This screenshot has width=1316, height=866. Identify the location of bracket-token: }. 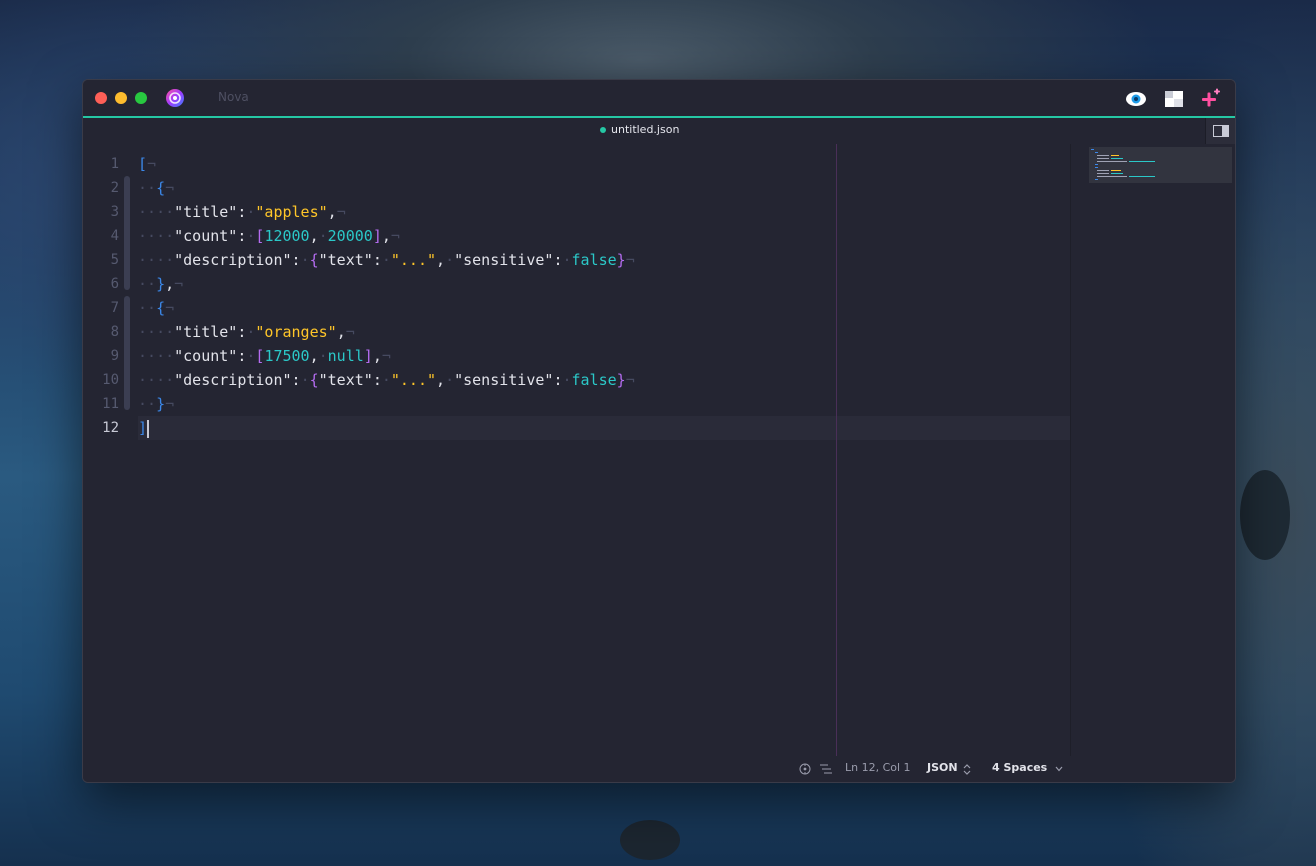
(161, 404).